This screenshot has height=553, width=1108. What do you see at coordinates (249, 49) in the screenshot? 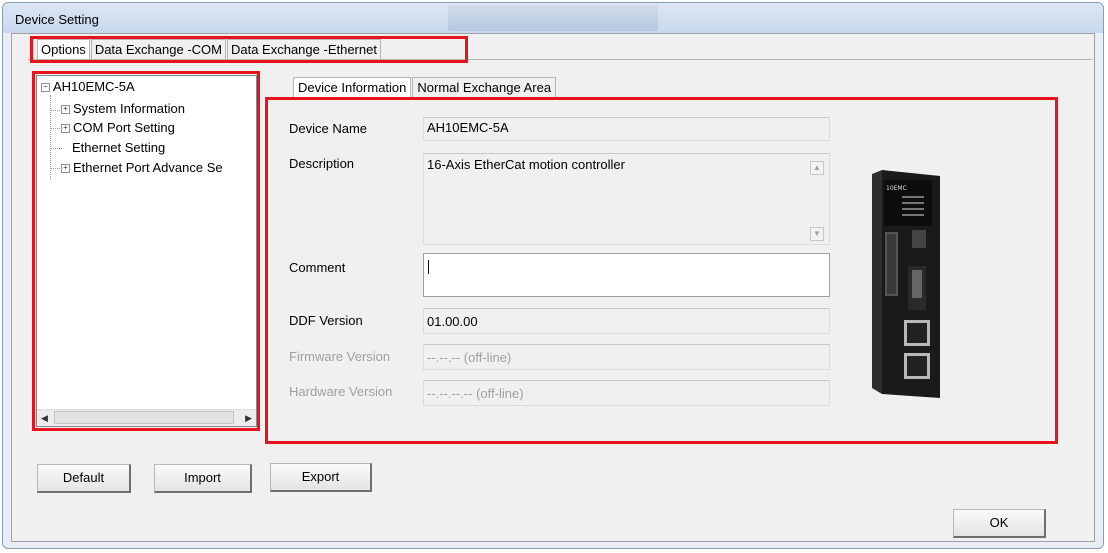
I see `highlight-box-top-tabs` at bounding box center [249, 49].